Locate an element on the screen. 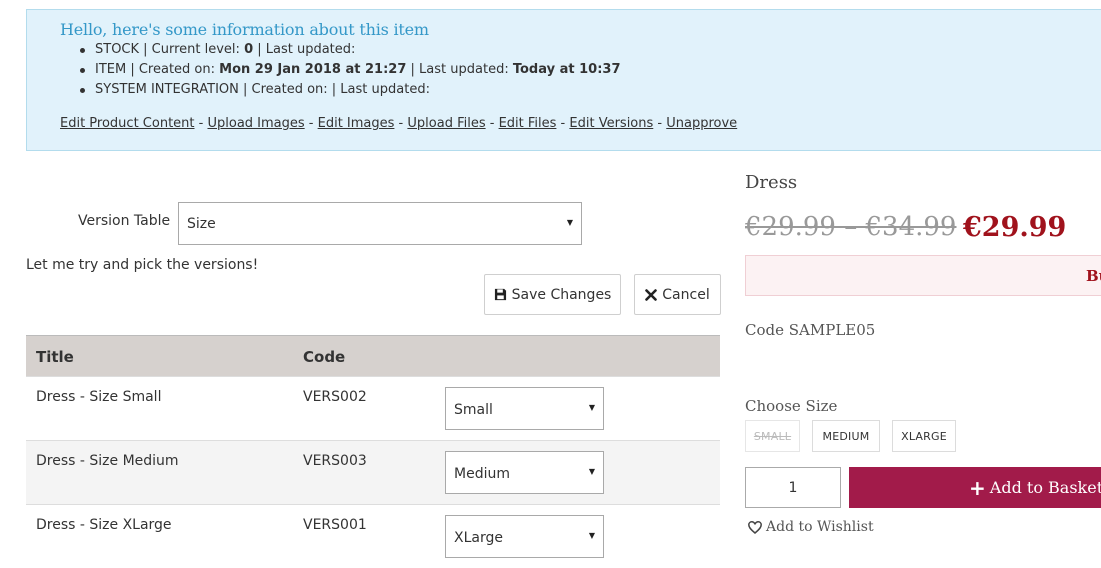 This screenshot has width=1101, height=568. original-price-range: €29.99 – €34.99 is located at coordinates (851, 227).